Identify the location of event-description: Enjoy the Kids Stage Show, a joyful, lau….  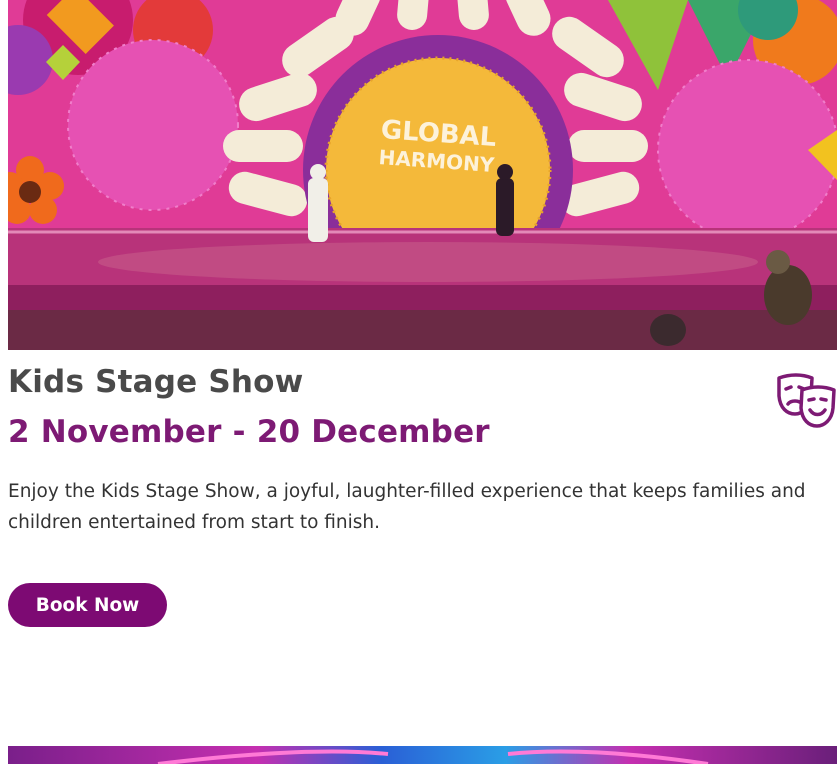
(407, 507).